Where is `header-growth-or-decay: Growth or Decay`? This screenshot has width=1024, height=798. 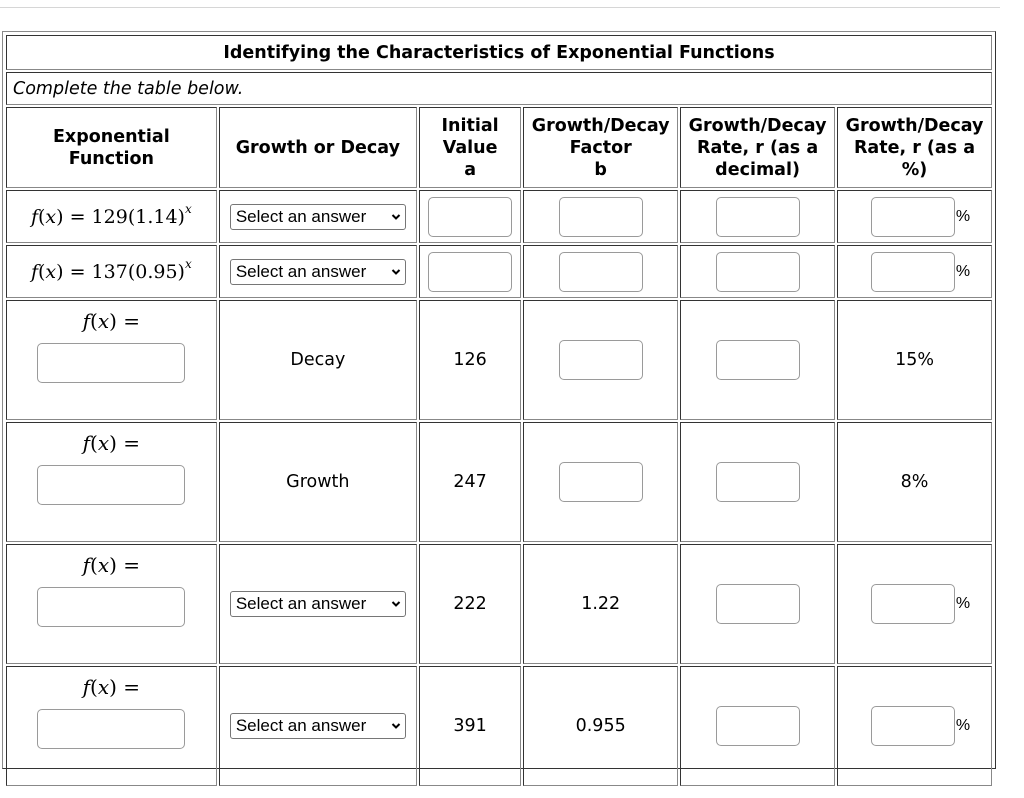 header-growth-or-decay: Growth or Decay is located at coordinates (317, 147).